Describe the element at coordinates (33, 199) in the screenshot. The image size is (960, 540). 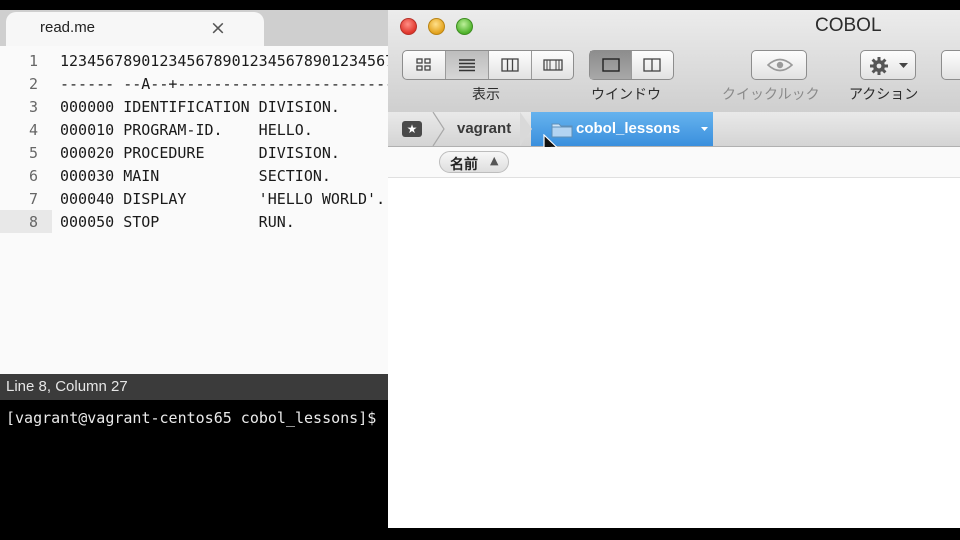
I see `line-number: 7` at that location.